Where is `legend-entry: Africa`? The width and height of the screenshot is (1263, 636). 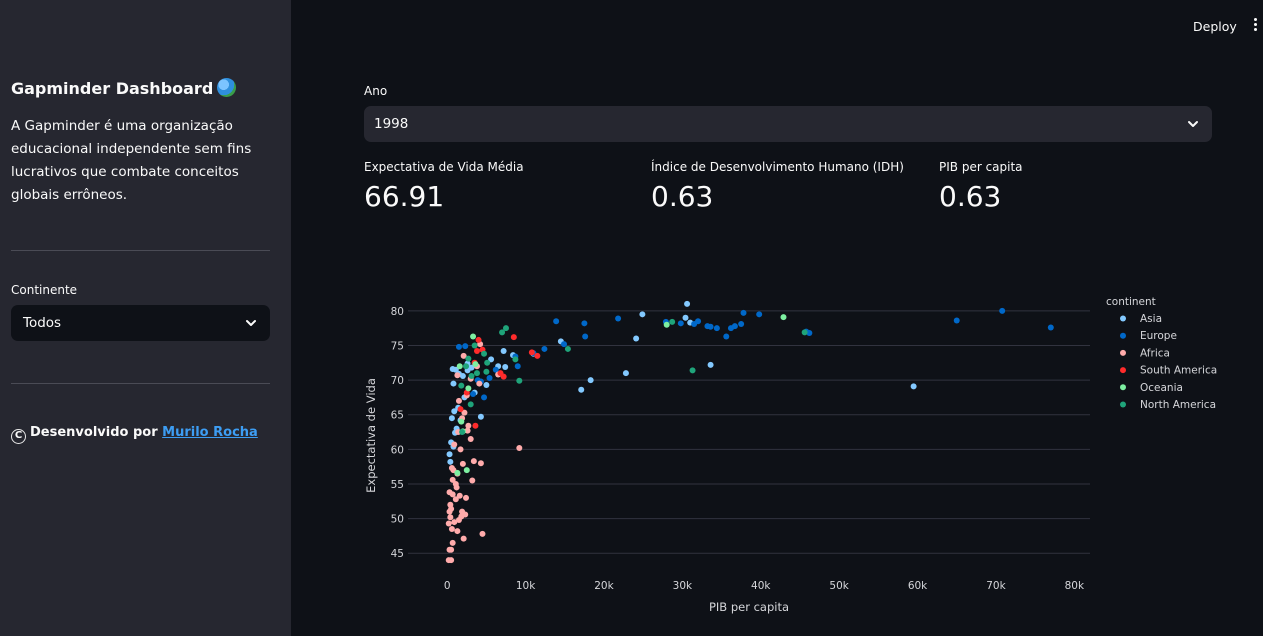
legend-entry: Africa is located at coordinates (1155, 353).